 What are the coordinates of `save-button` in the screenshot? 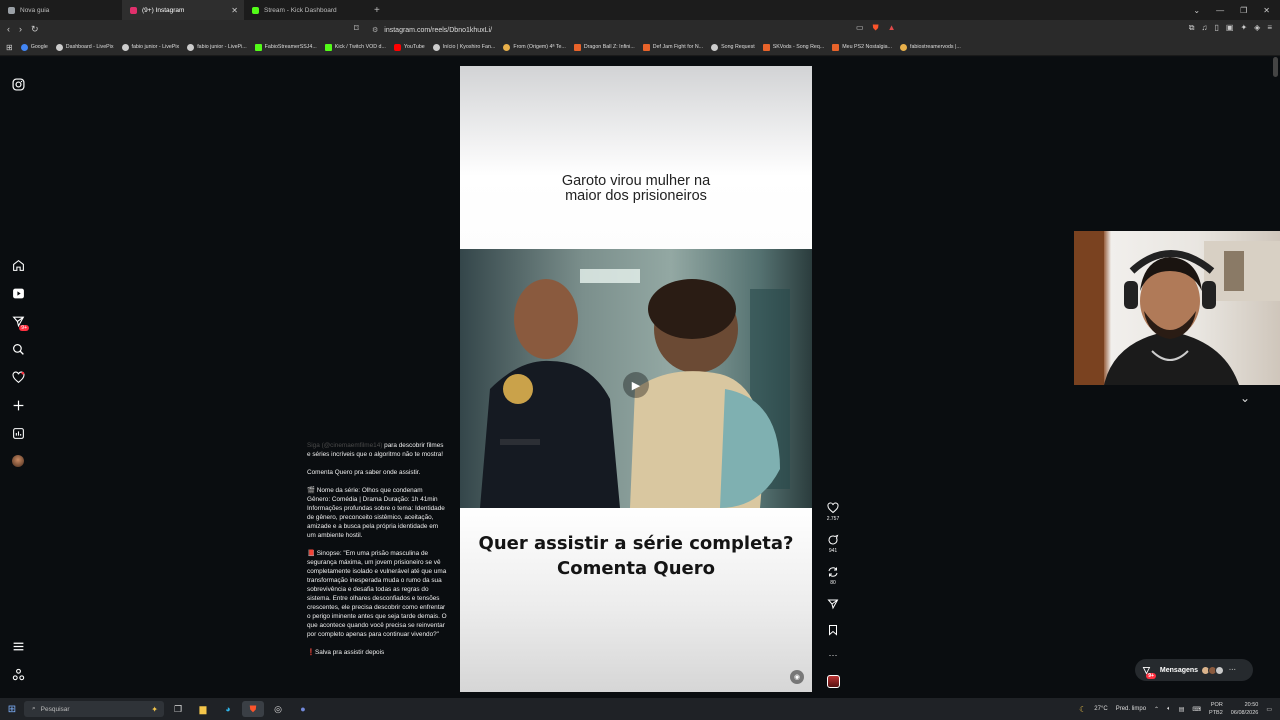 It's located at (833, 630).